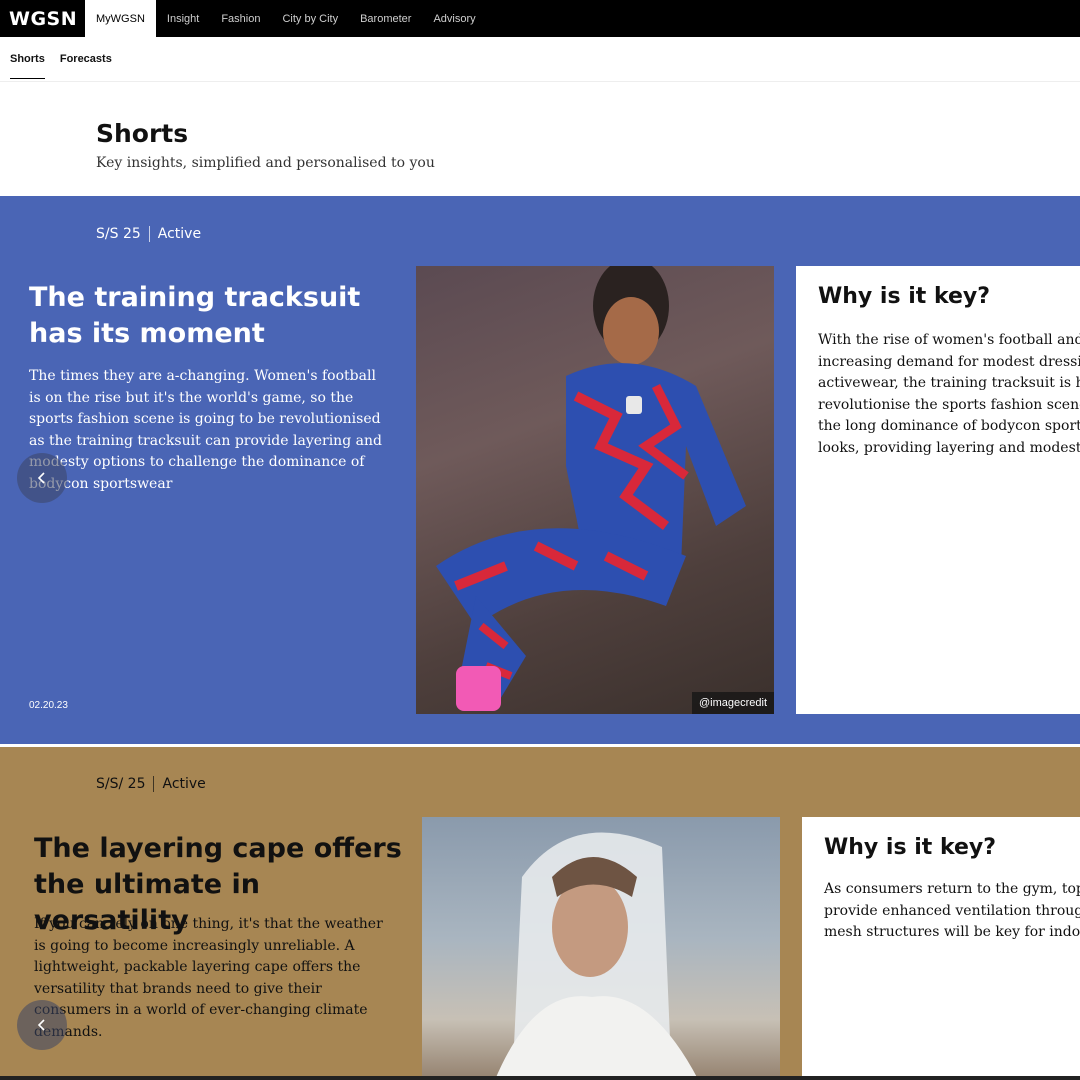 The width and height of the screenshot is (1080, 1080). What do you see at coordinates (454, 18) in the screenshot?
I see `nav-item-advisory: Advisory` at bounding box center [454, 18].